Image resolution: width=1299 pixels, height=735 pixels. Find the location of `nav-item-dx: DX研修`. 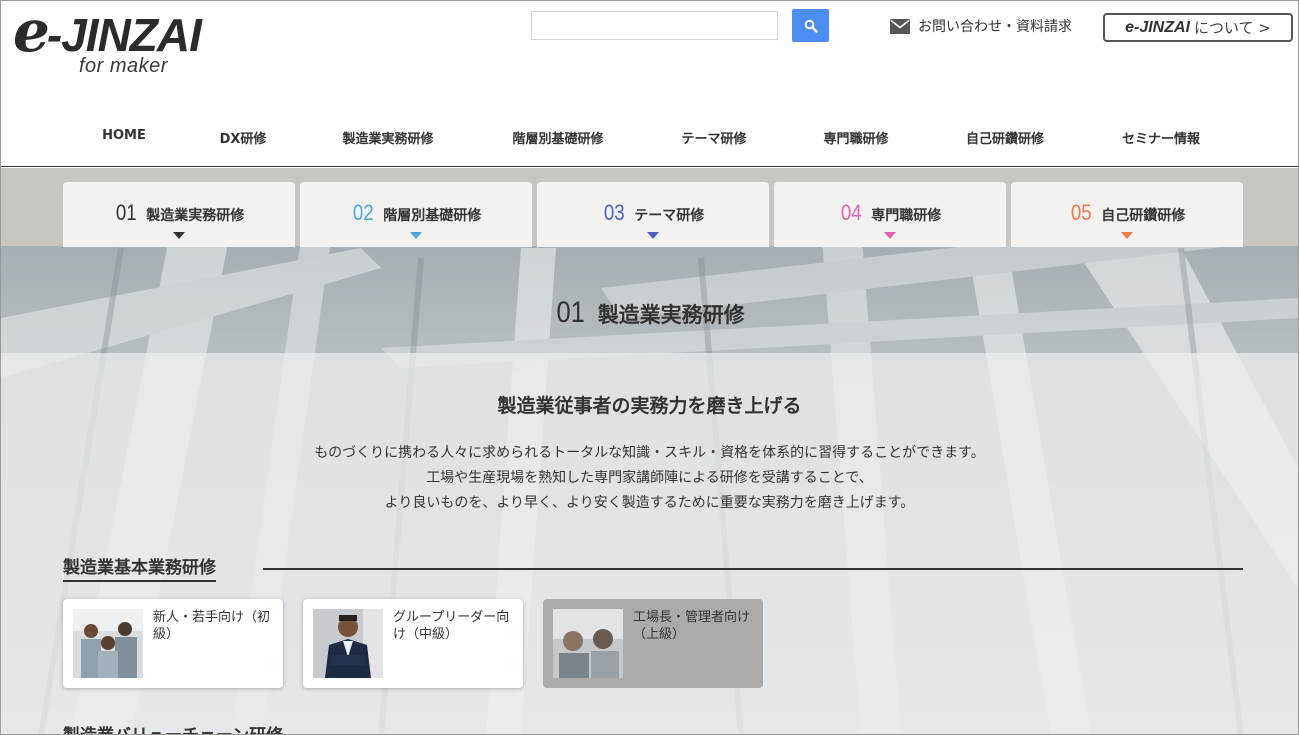

nav-item-dx: DX研修 is located at coordinates (243, 137).